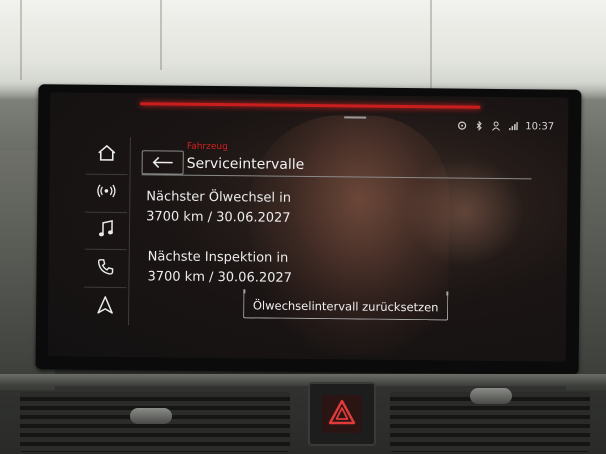 Image resolution: width=606 pixels, height=454 pixels. What do you see at coordinates (479, 125) in the screenshot?
I see `bluetooth-icon` at bounding box center [479, 125].